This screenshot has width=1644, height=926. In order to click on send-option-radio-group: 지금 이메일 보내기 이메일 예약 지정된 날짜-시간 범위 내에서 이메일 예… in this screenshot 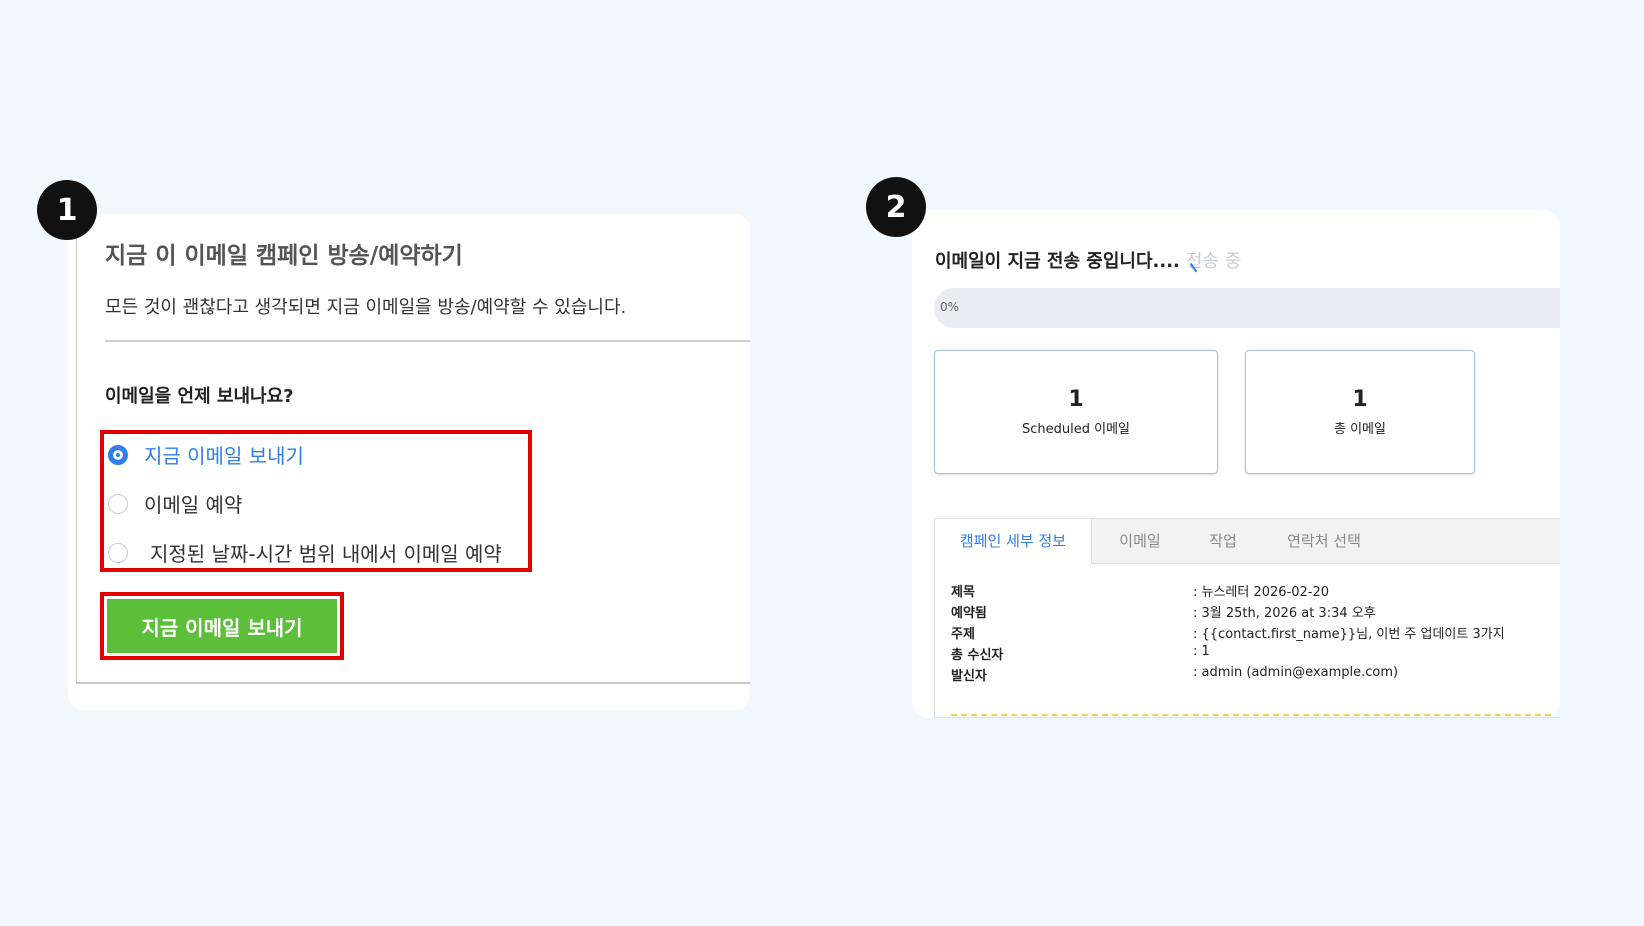, I will do `click(316, 501)`.